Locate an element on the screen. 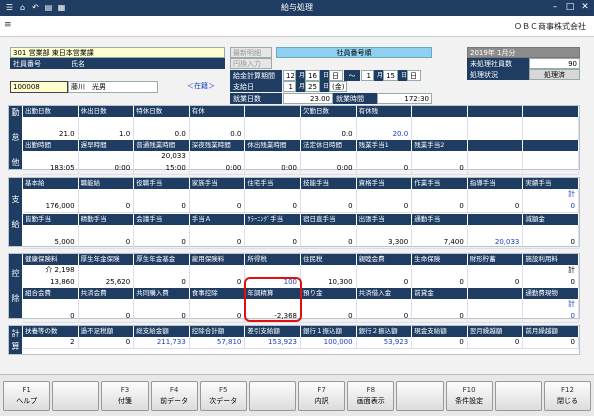  value-cell: 20,033 is located at coordinates (495, 237).